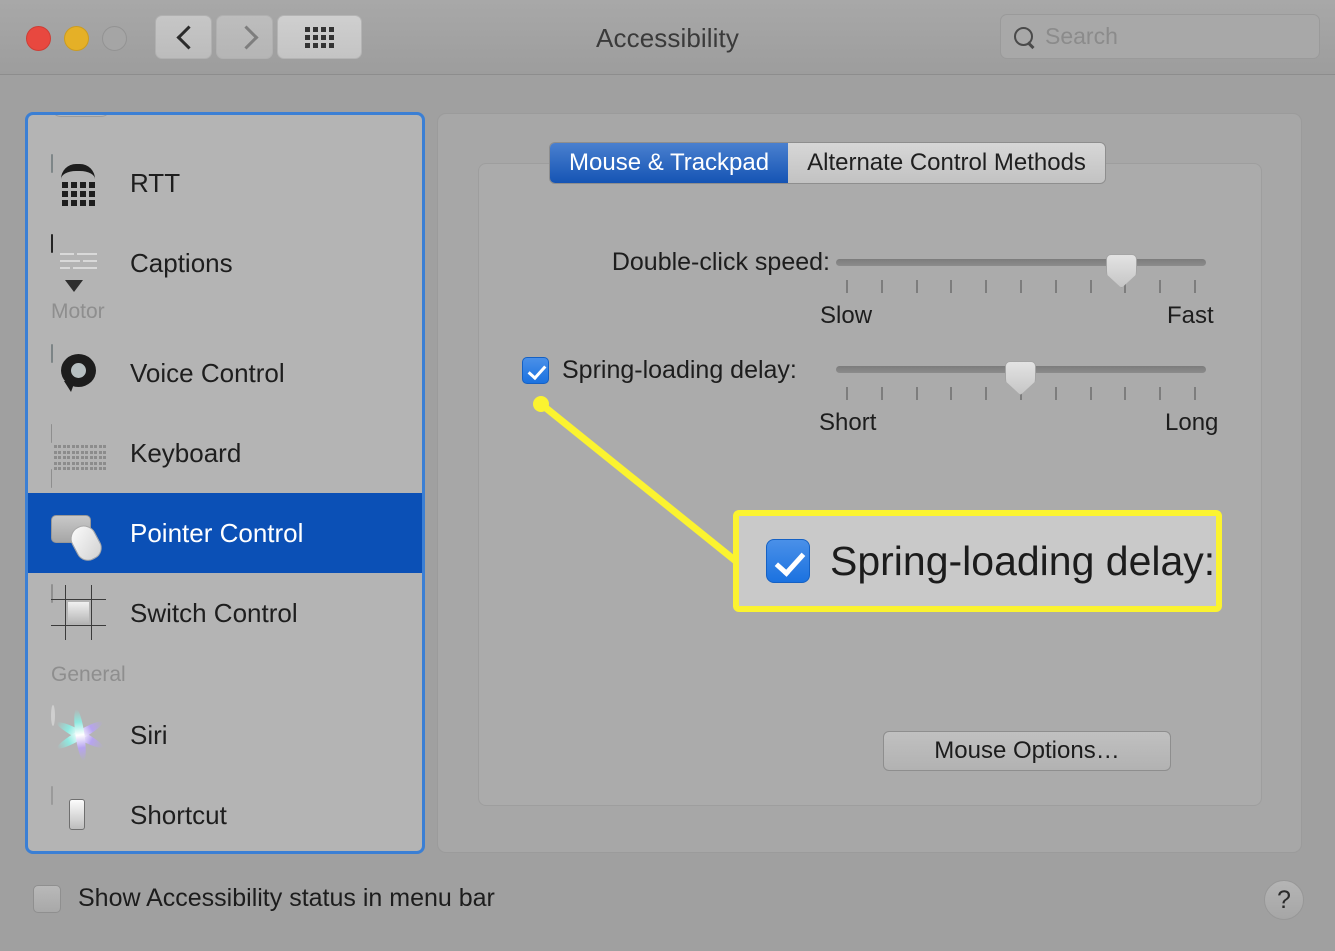 The image size is (1335, 951). What do you see at coordinates (1190, 315) in the screenshot?
I see `double-click-speed-max-label: Fast` at bounding box center [1190, 315].